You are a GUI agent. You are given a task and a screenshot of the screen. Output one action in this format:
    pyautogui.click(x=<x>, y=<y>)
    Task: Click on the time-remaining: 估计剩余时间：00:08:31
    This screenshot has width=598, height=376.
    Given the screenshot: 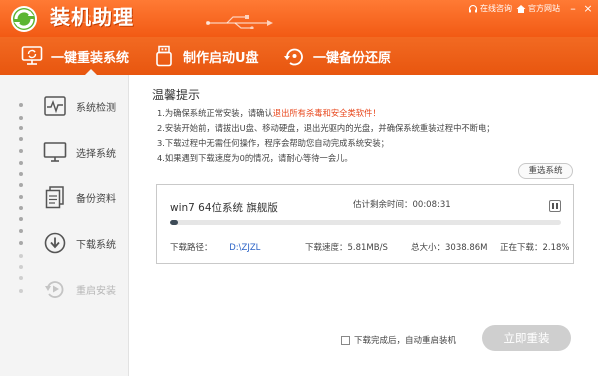 What is the action you would take?
    pyautogui.click(x=402, y=205)
    